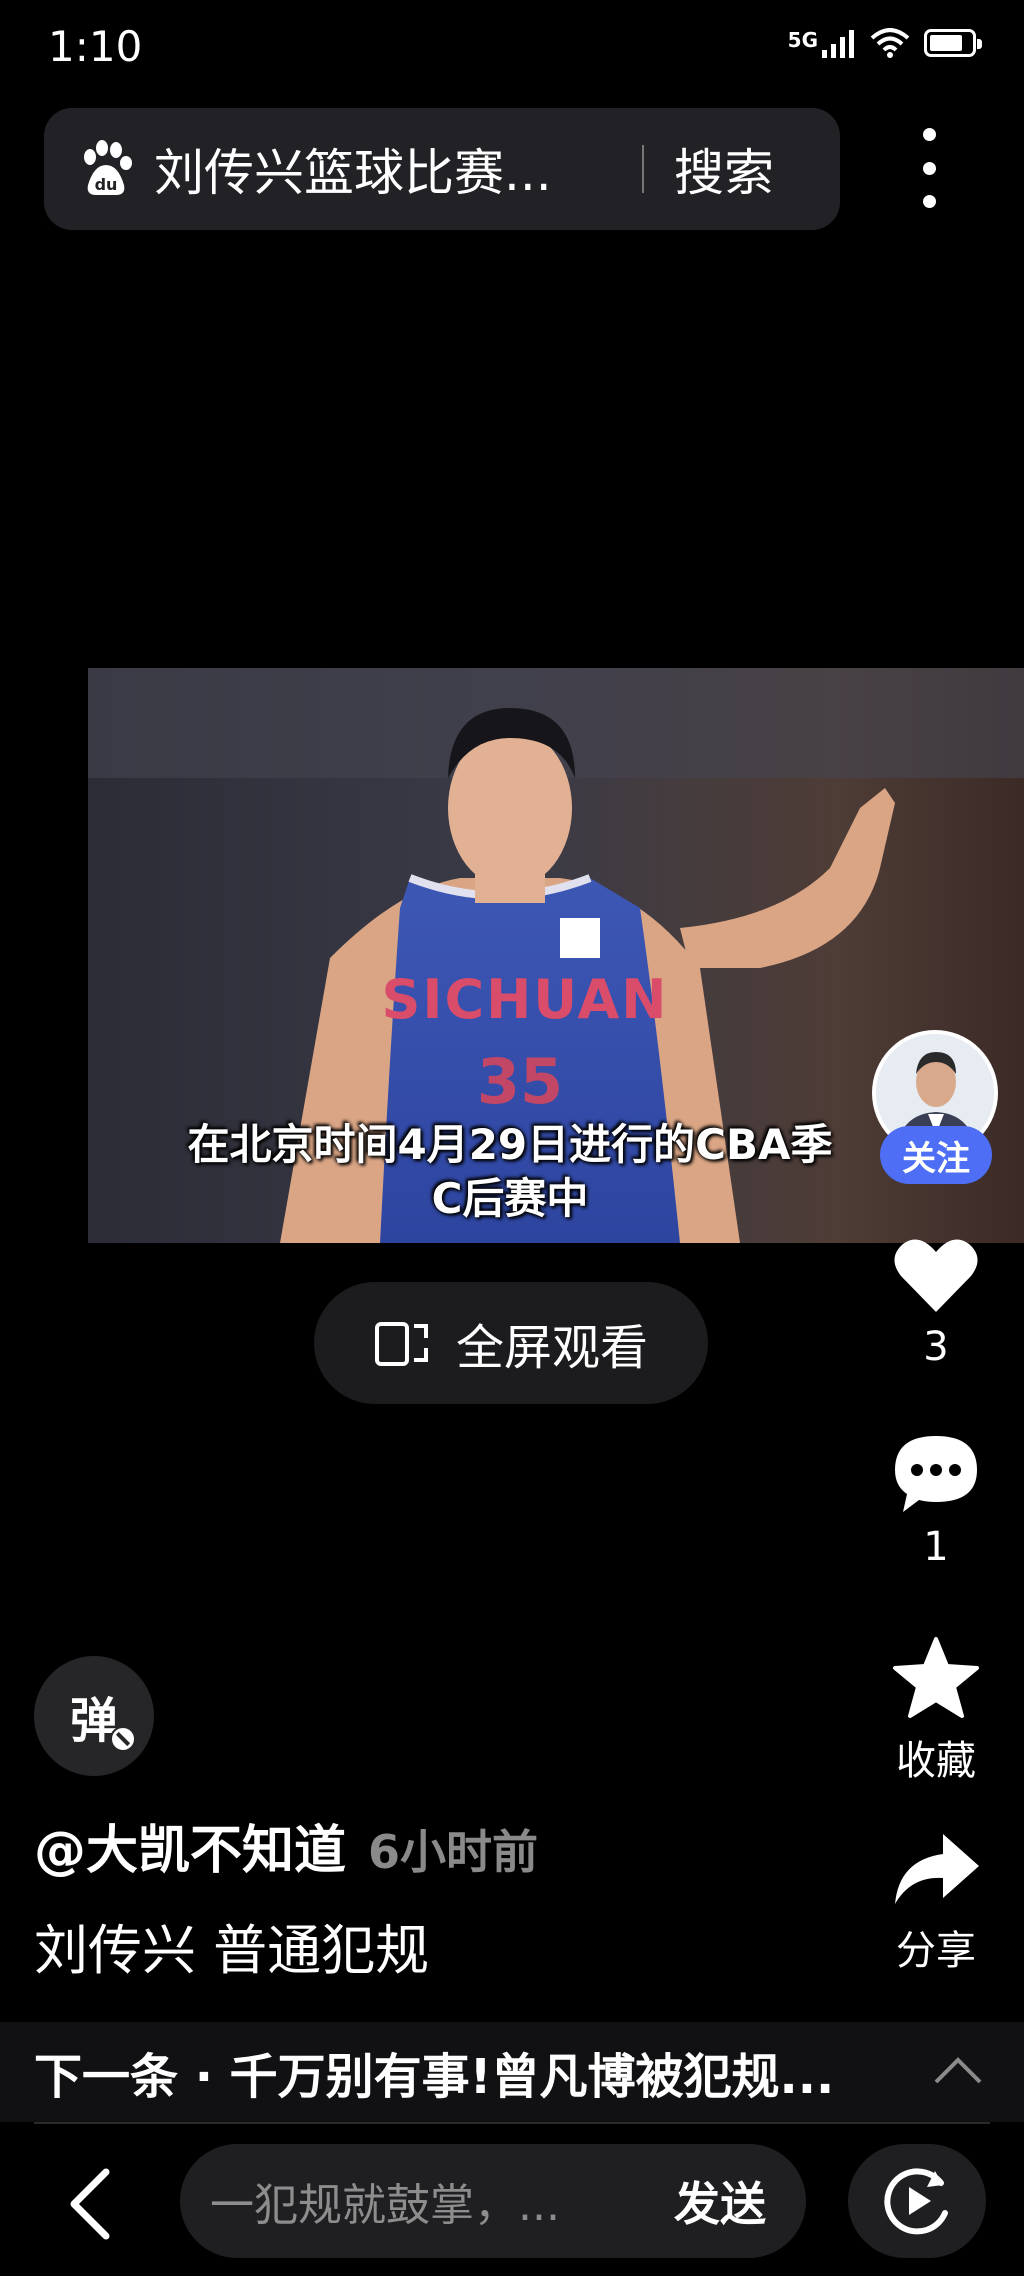 Image resolution: width=1024 pixels, height=2276 pixels. Describe the element at coordinates (510, 1198) in the screenshot. I see `subtitle-line-2: C后赛中` at that location.